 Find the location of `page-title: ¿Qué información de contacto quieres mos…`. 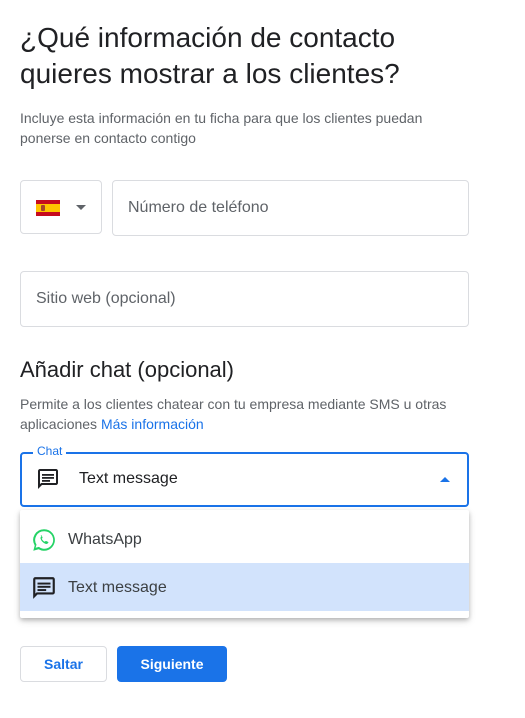

page-title: ¿Qué información de contacto quieres mos… is located at coordinates (210, 55).